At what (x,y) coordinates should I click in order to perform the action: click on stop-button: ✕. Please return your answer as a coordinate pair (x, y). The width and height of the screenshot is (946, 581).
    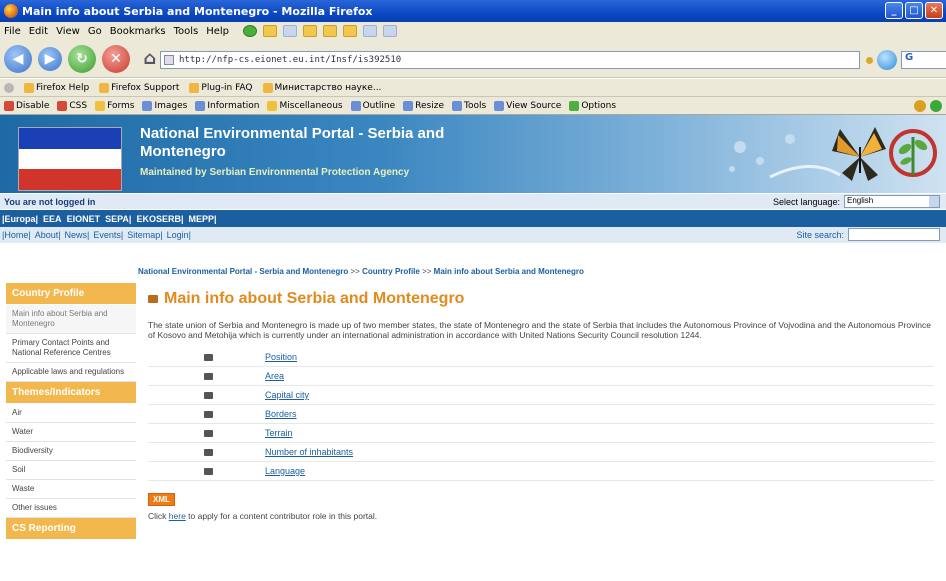
    Looking at the image, I should click on (116, 58).